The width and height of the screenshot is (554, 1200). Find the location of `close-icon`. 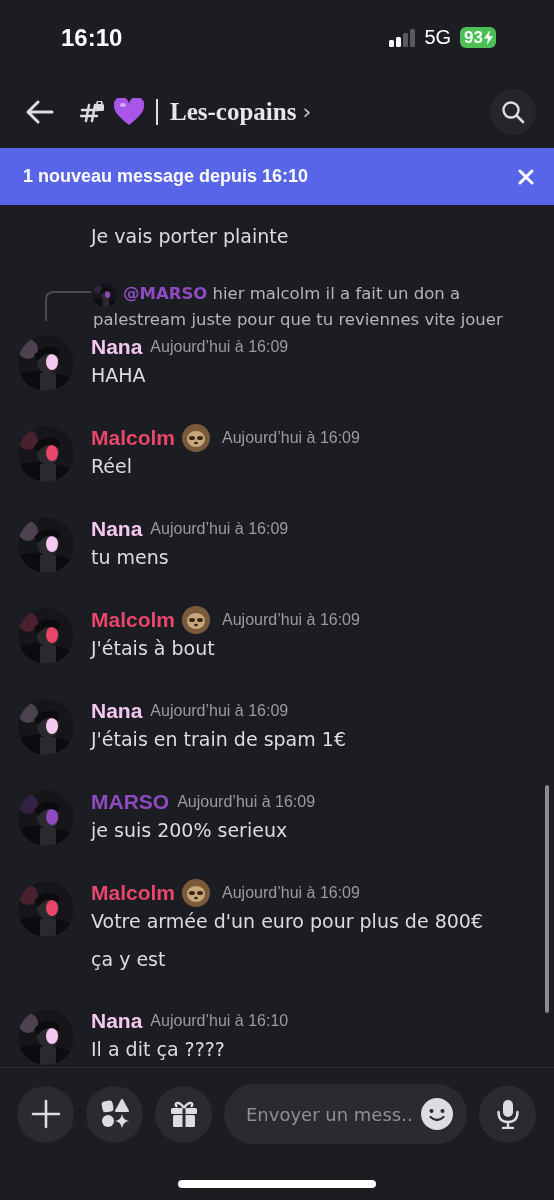

close-icon is located at coordinates (526, 176).